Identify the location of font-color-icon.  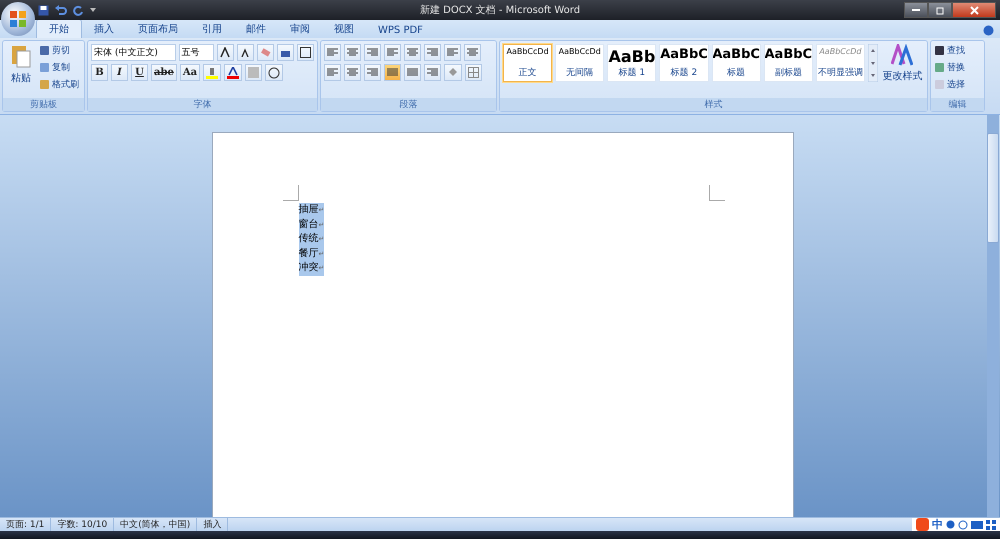
(233, 72).